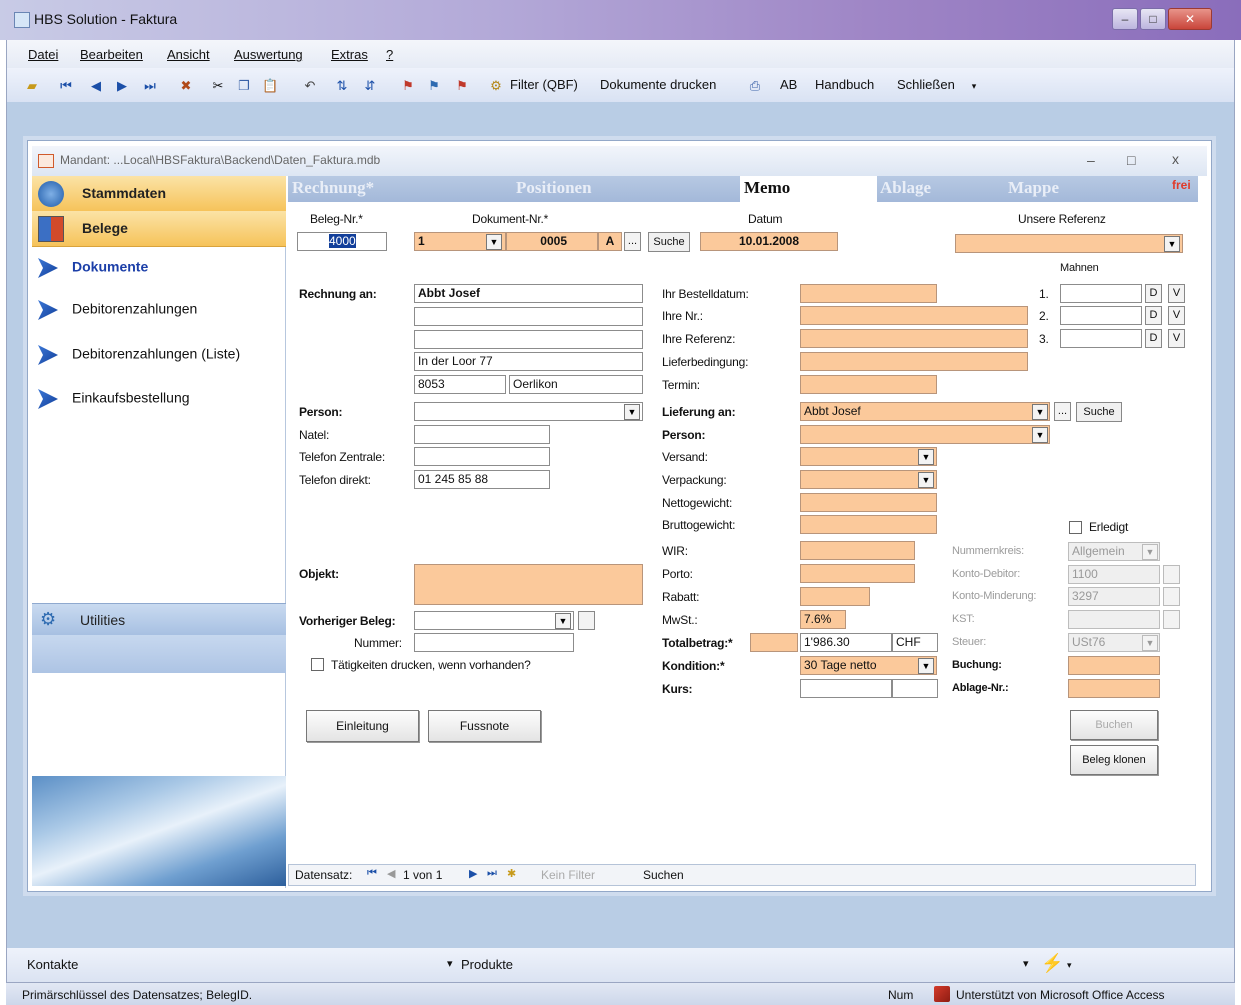 This screenshot has height=1005, width=1241. Describe the element at coordinates (1114, 596) in the screenshot. I see `konto-minderung-field: 3297` at that location.